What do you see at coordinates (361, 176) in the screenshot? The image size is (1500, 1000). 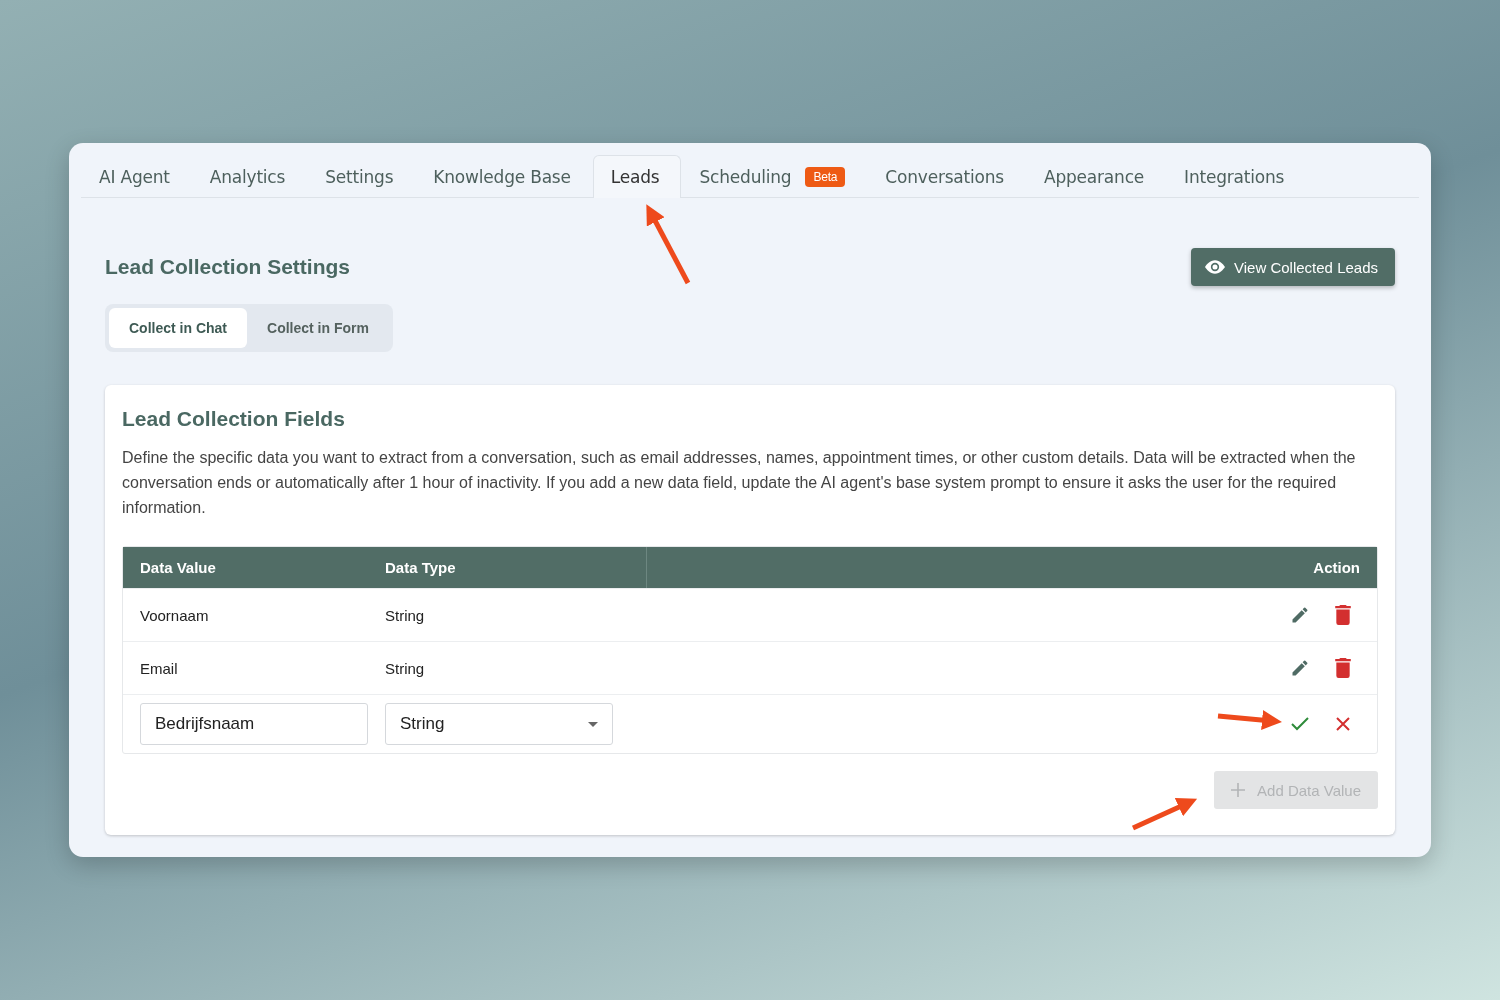 I see `tab: Settings` at bounding box center [361, 176].